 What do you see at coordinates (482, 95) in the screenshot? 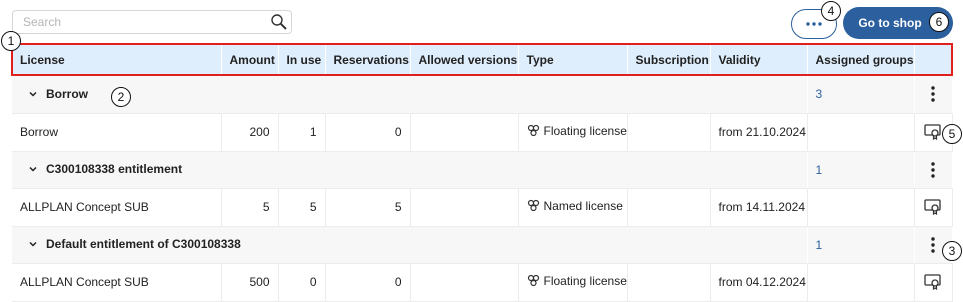
I see `group-row-borrow: Borrow 3` at bounding box center [482, 95].